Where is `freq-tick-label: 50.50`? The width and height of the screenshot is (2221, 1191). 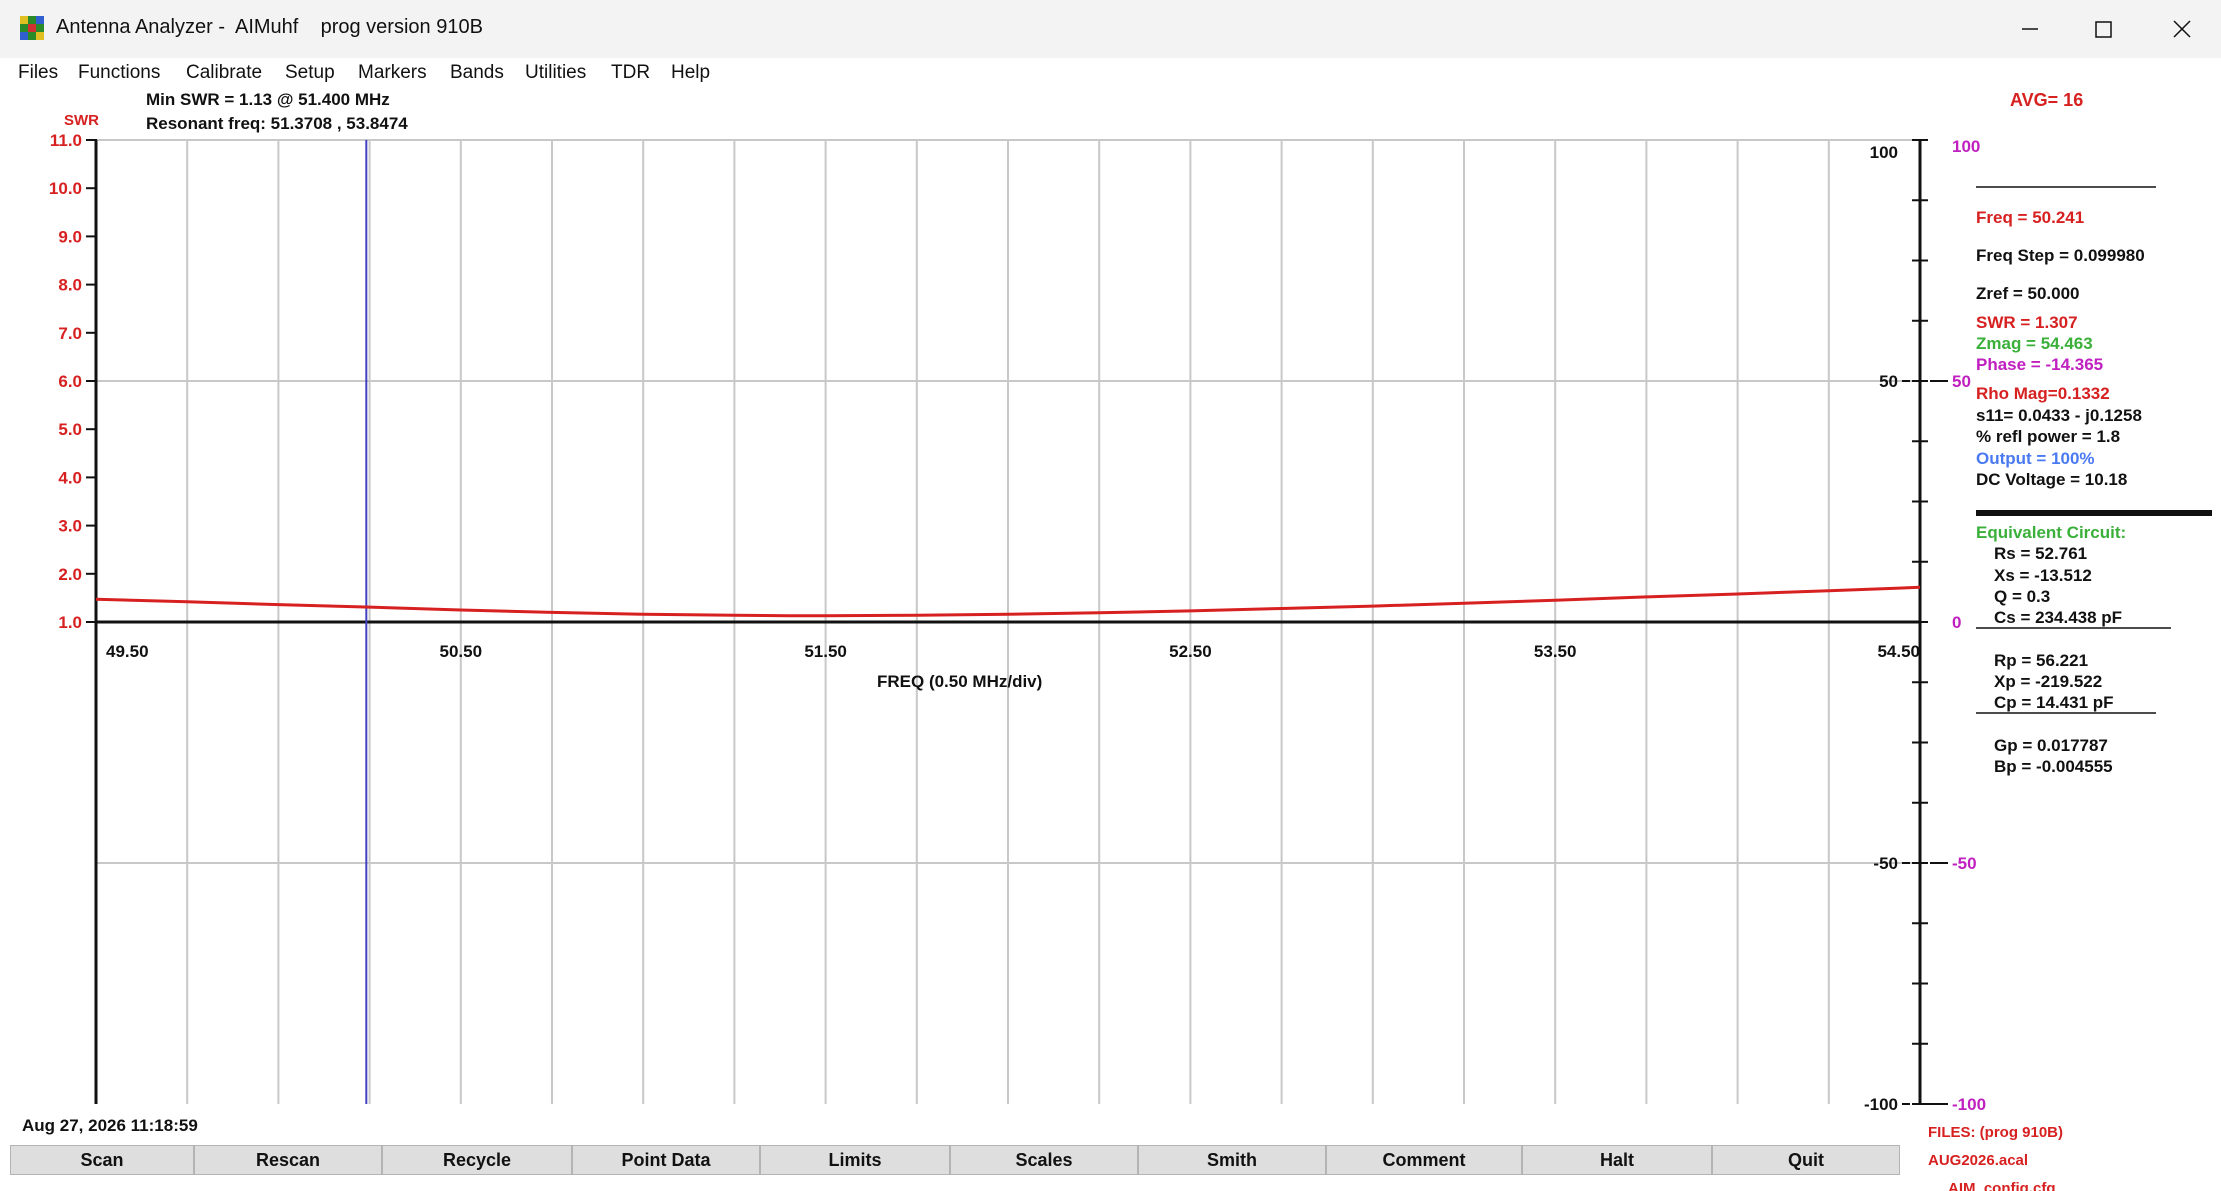 freq-tick-label: 50.50 is located at coordinates (461, 651).